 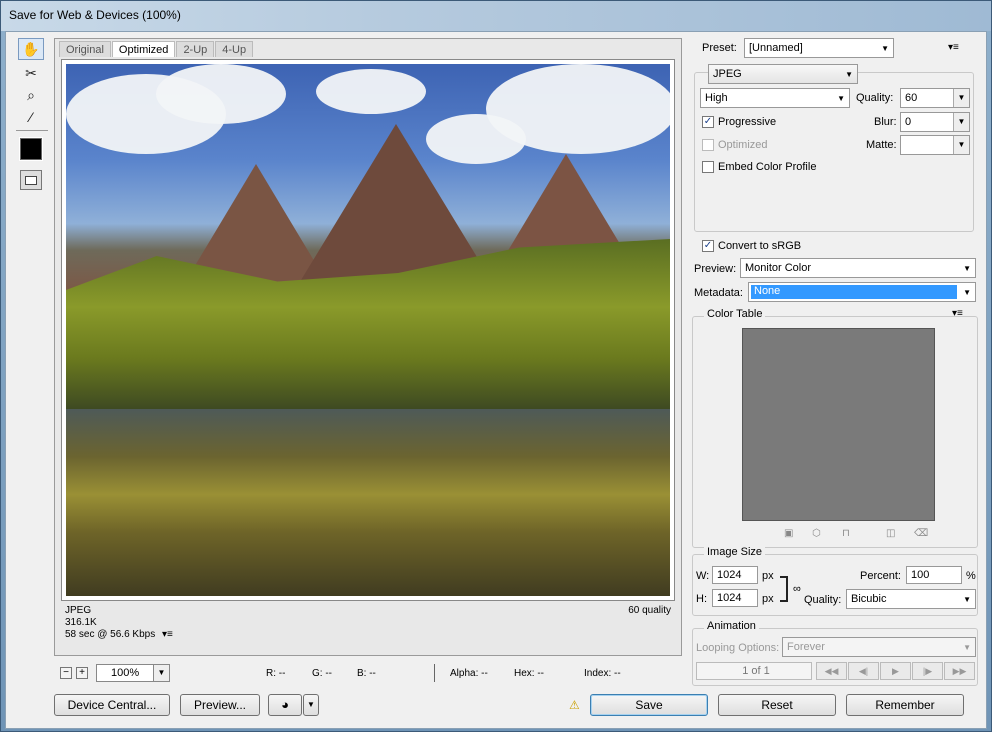 I want to click on preview-download-time: 58 sec @ 56.6 Kbps, so click(x=110, y=634).